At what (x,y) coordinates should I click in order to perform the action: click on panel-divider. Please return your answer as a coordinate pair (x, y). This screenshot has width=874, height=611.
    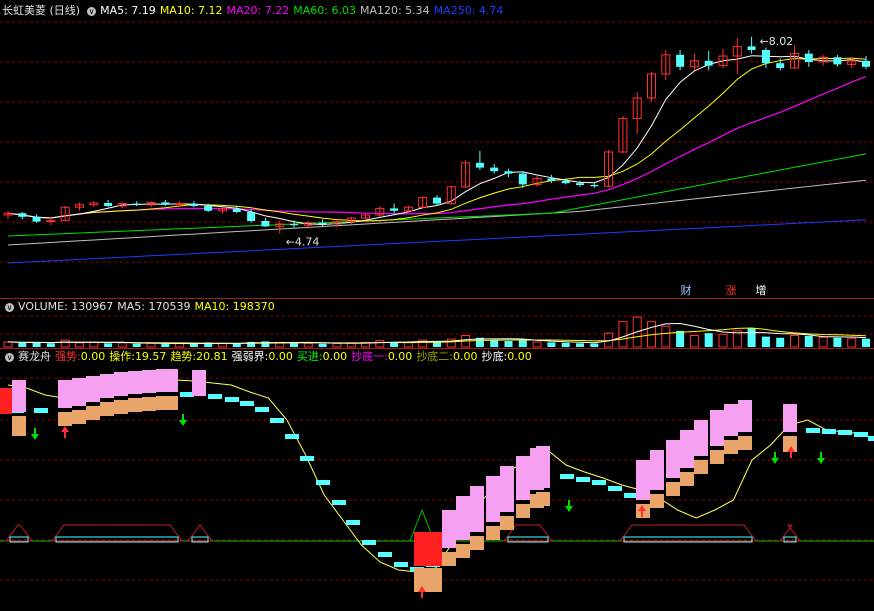
    Looking at the image, I should click on (437, 298).